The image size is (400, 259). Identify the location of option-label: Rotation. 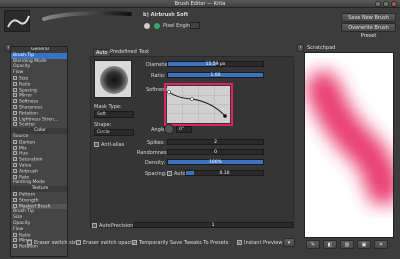
(28, 114).